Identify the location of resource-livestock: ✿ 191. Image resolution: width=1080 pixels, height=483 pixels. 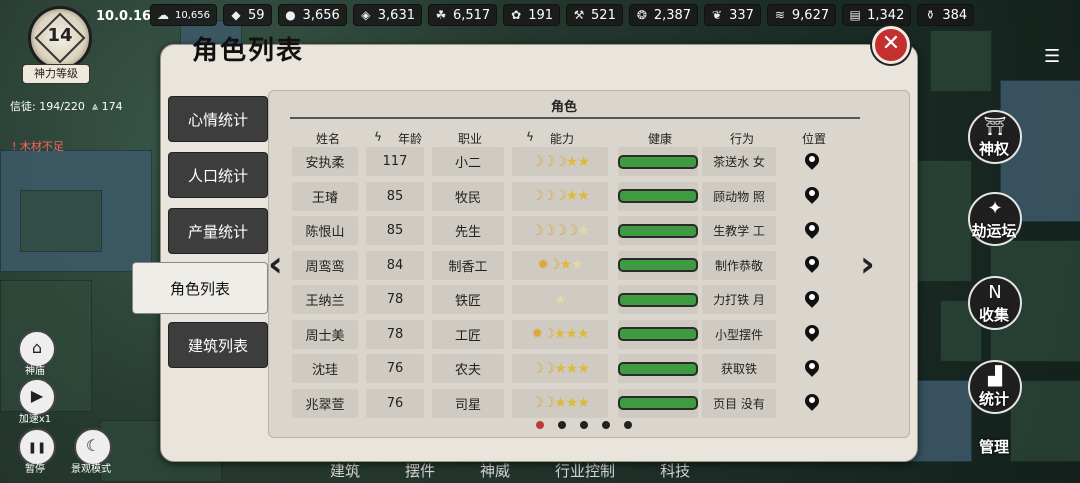
(532, 15).